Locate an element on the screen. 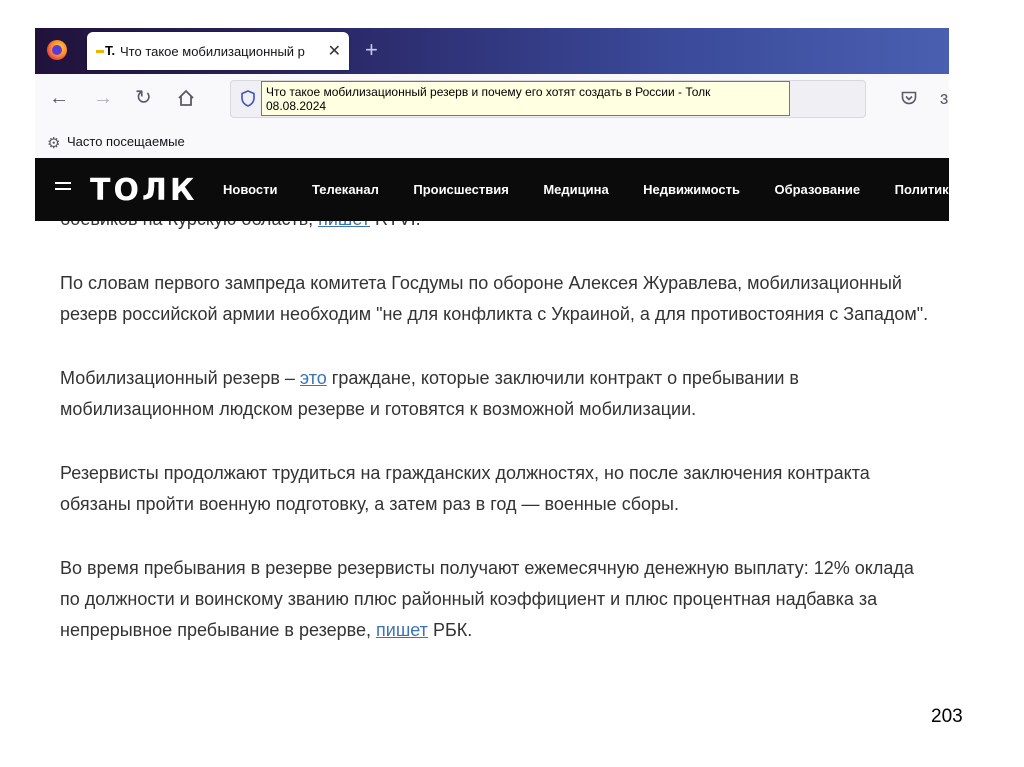 This screenshot has width=1024, height=767. reload-icon: ↻ is located at coordinates (143, 98).